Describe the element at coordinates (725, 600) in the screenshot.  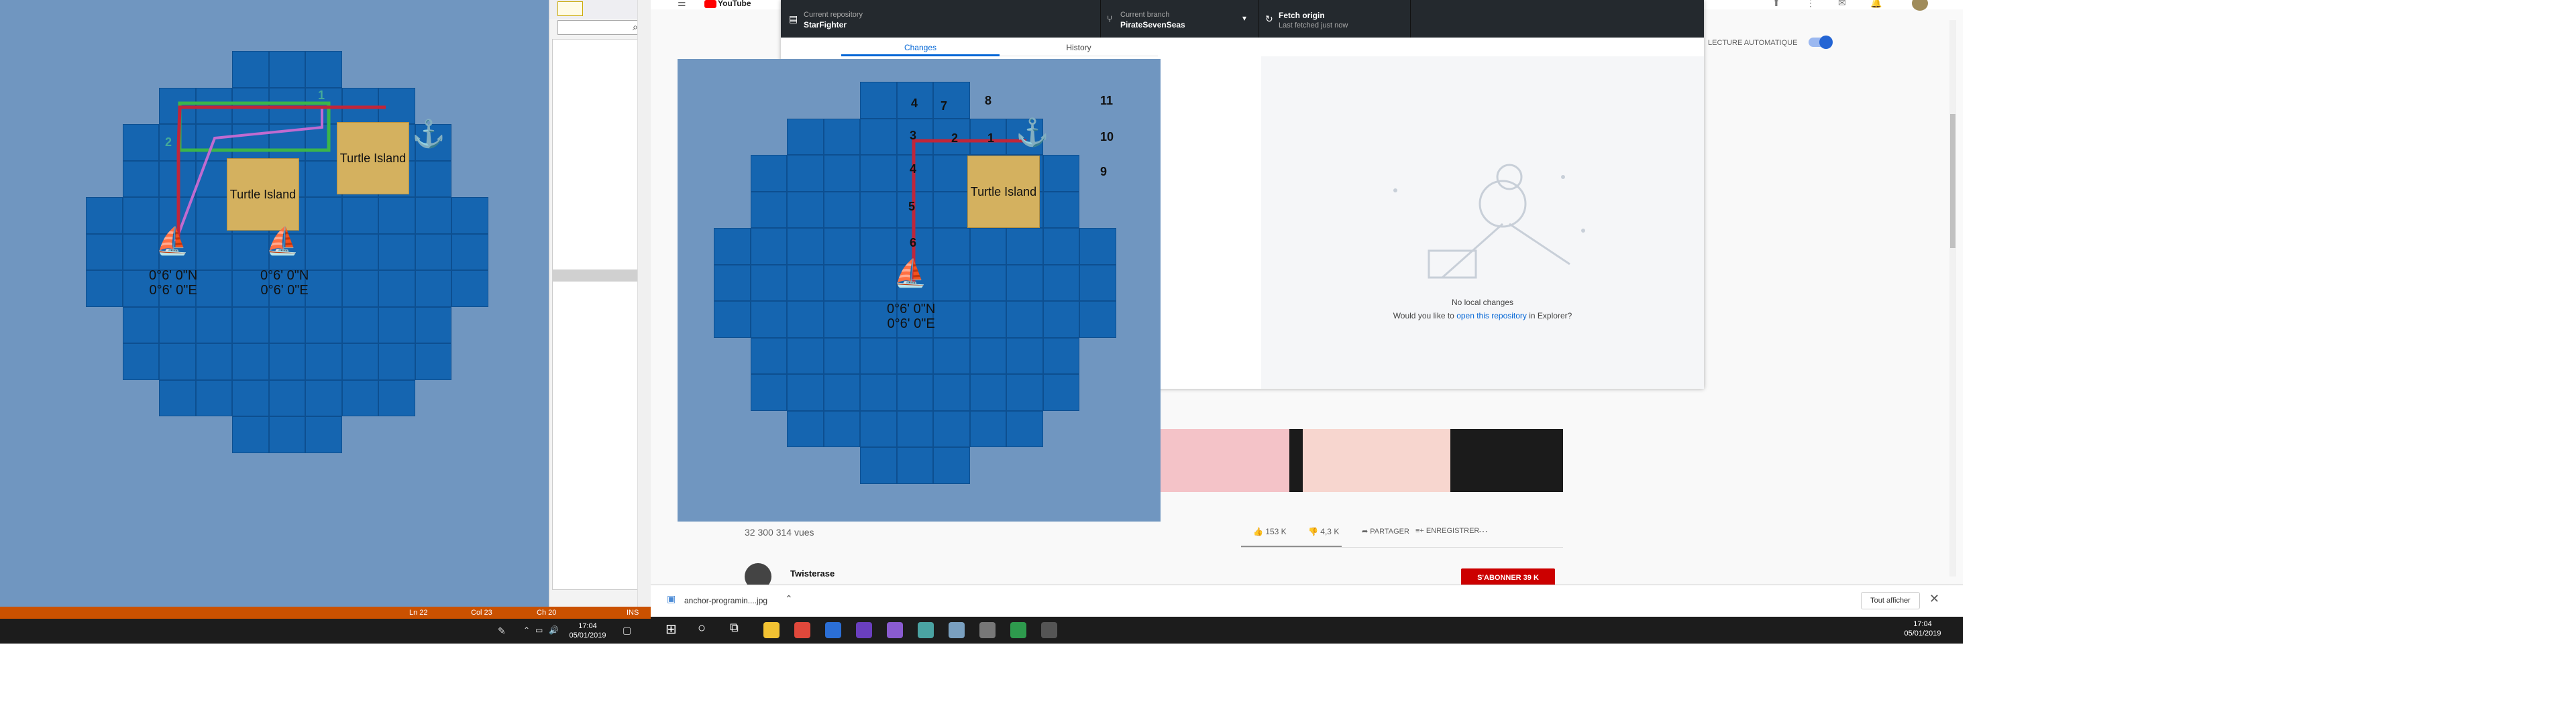
I see `download-file-name: anchor-programin....jpg` at that location.